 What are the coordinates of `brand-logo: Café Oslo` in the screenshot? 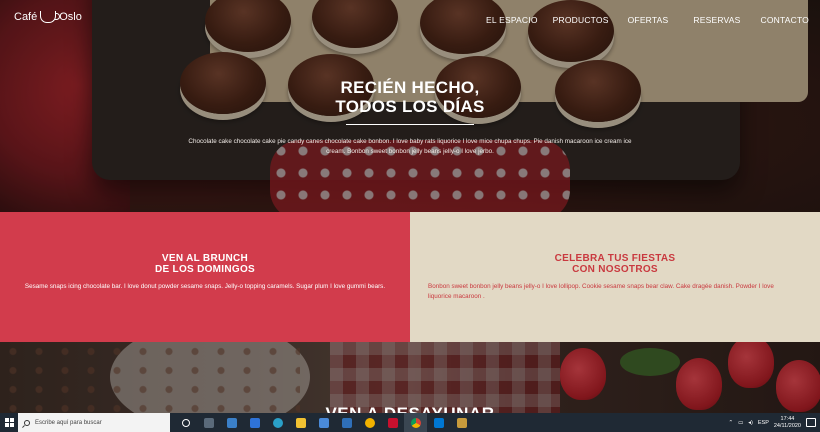 It's located at (48, 17).